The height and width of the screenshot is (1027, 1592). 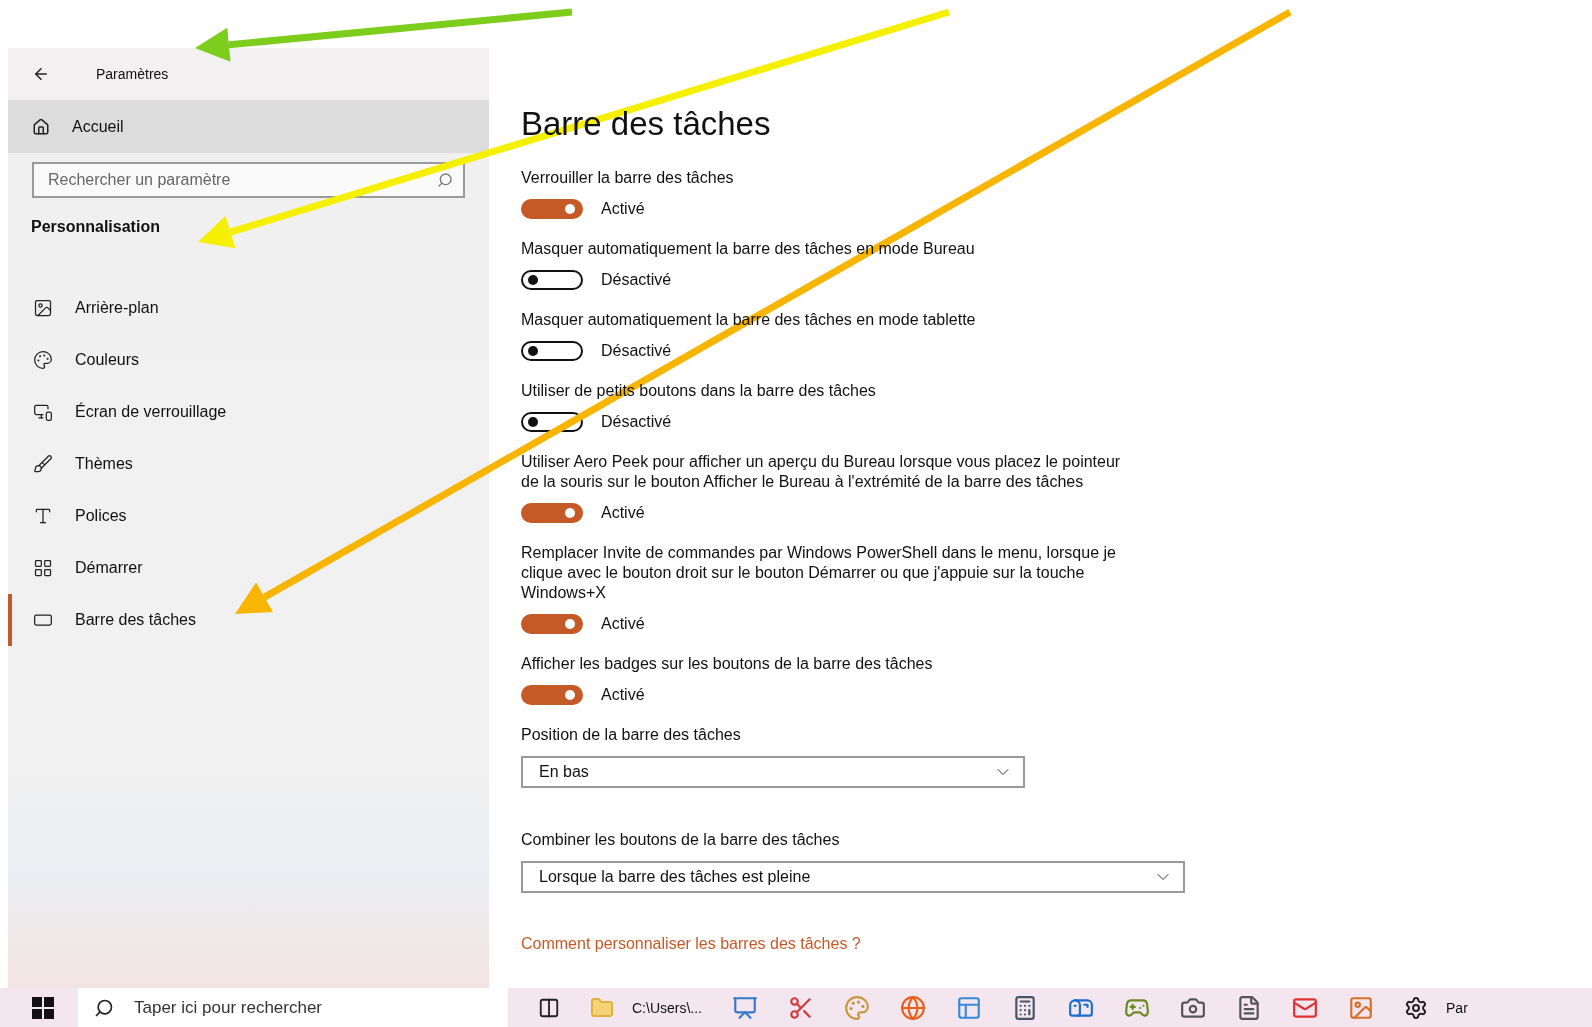 I want to click on windows-logo-icon, so click(x=43, y=1007).